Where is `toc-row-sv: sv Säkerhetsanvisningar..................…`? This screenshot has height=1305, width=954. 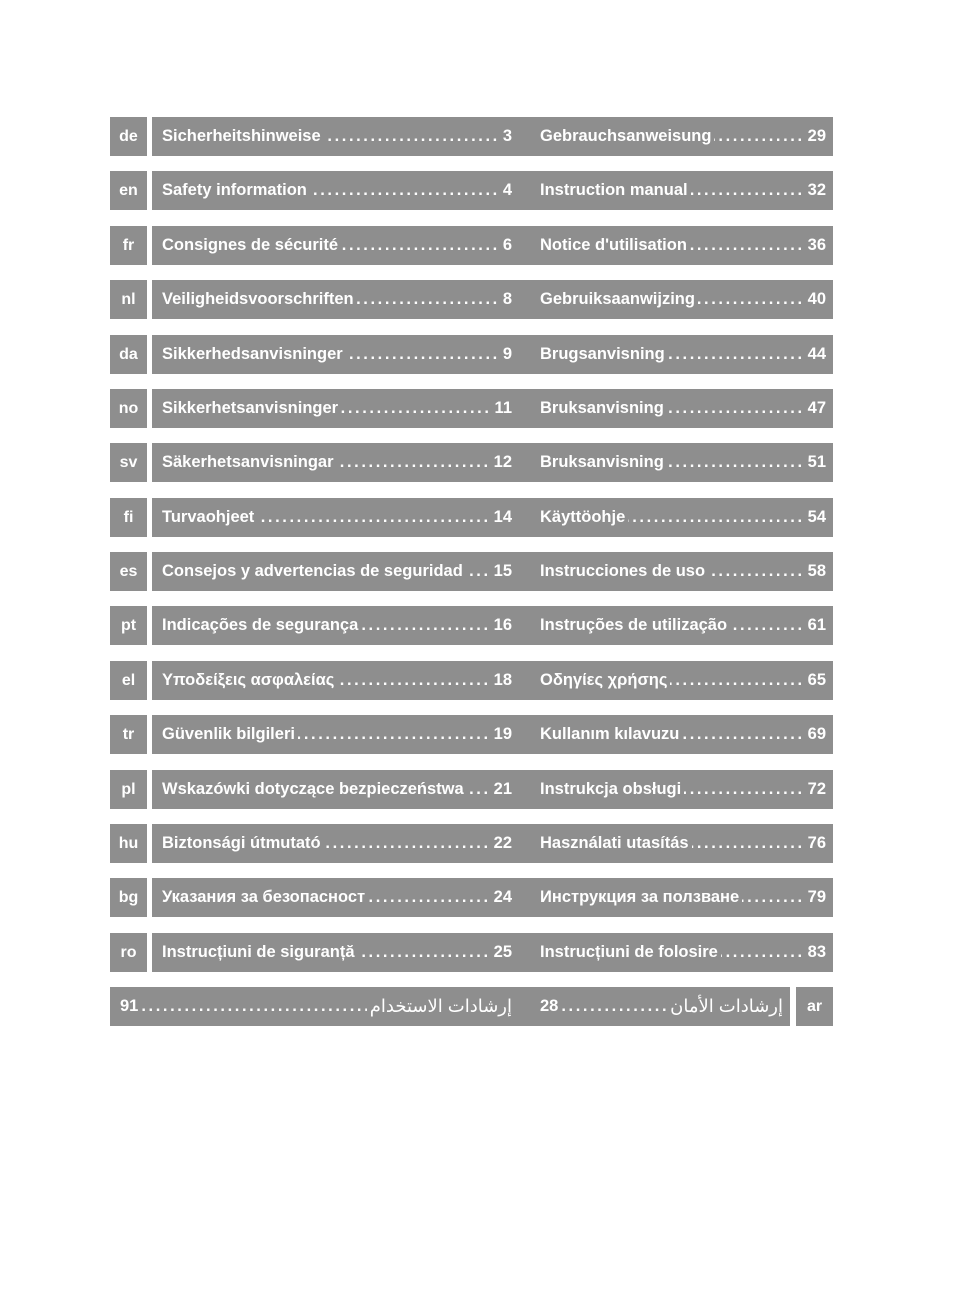
toc-row-sv: sv Säkerhetsanvisningar..................… is located at coordinates (471, 463).